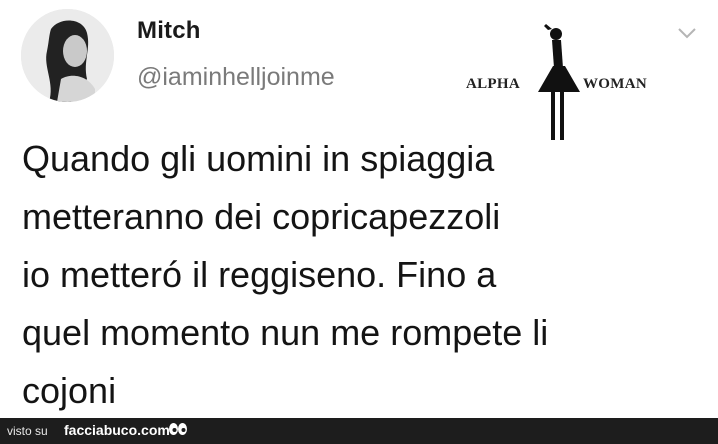 The width and height of the screenshot is (718, 444). What do you see at coordinates (615, 84) in the screenshot?
I see `watermark-right-text: WOMAN` at bounding box center [615, 84].